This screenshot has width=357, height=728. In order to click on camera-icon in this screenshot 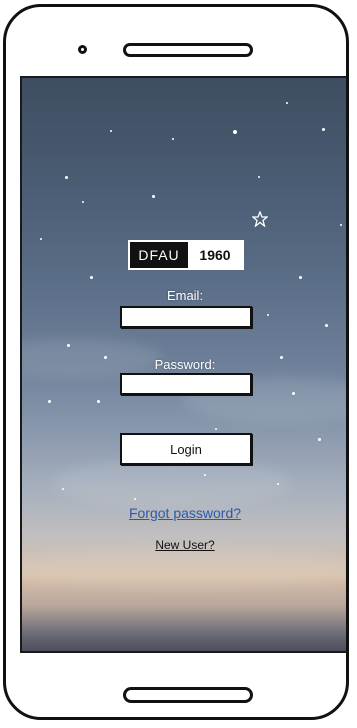, I will do `click(82, 49)`.